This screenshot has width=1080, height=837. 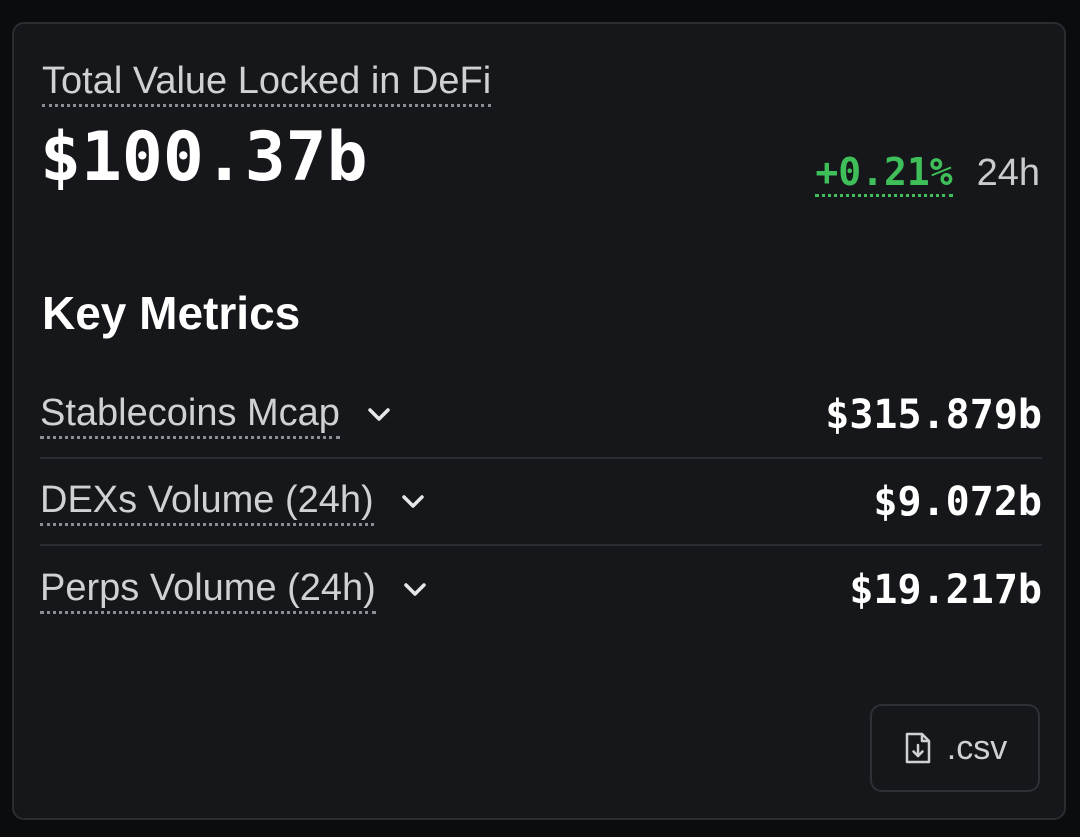 What do you see at coordinates (541, 415) in the screenshot?
I see `metric-row-stablecoins-mcap: Stablecoins Mcap $315.879b` at bounding box center [541, 415].